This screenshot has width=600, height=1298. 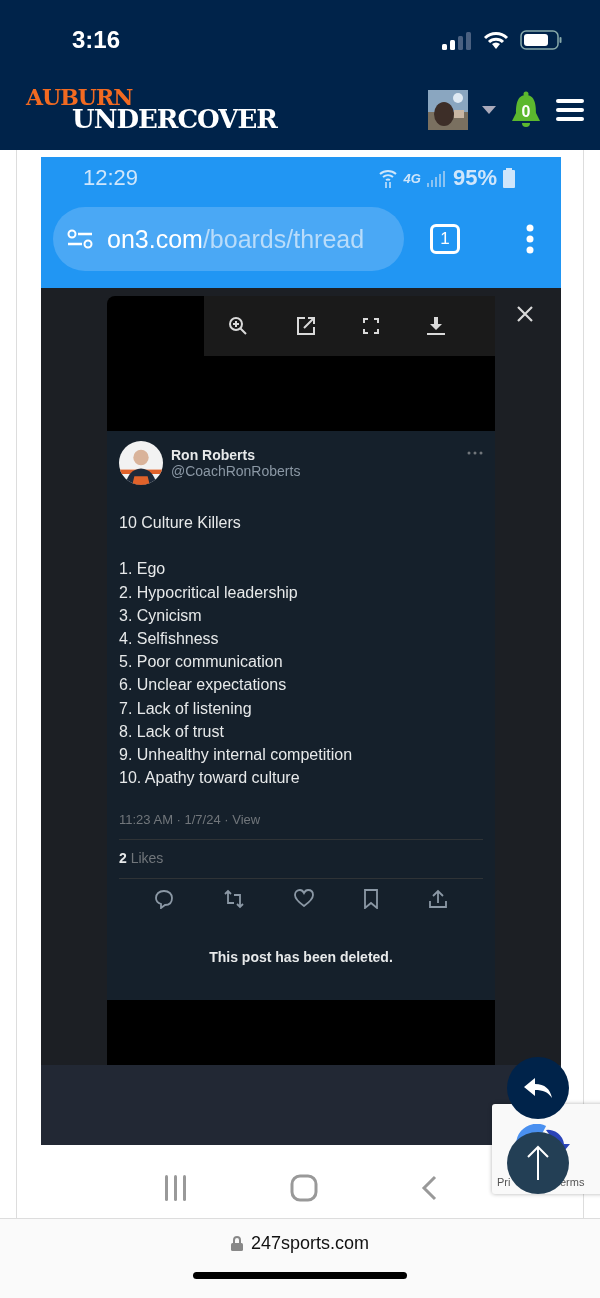 What do you see at coordinates (504, 1182) in the screenshot?
I see `privacy-link: Pri` at bounding box center [504, 1182].